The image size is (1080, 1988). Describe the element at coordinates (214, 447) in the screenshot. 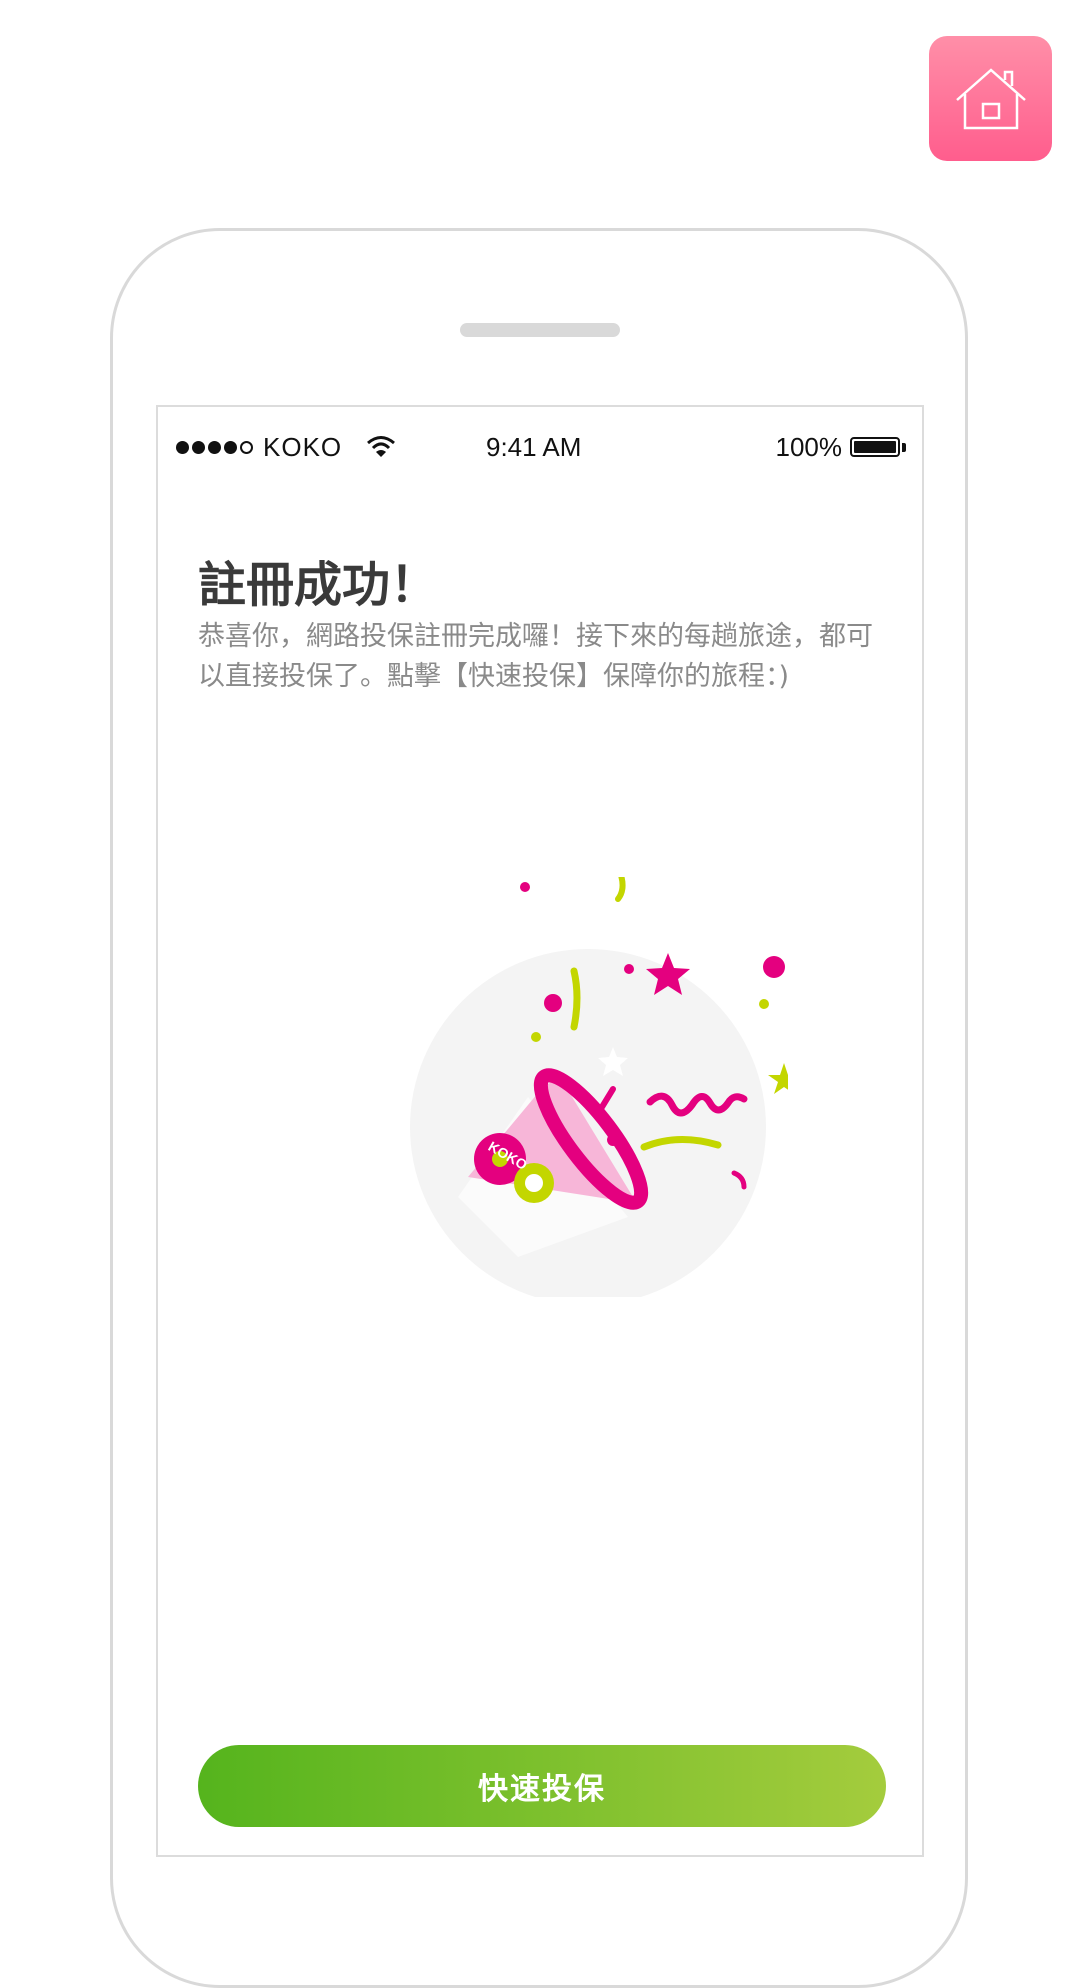

I see `signal-strength-icon` at that location.